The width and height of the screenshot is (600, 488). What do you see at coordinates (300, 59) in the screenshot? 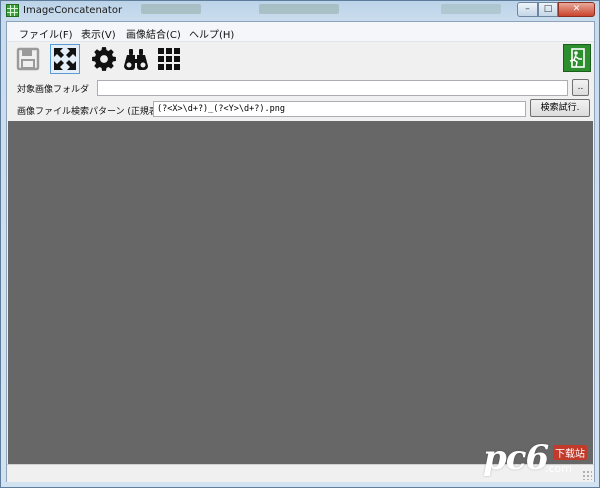
I see `toolbar` at bounding box center [300, 59].